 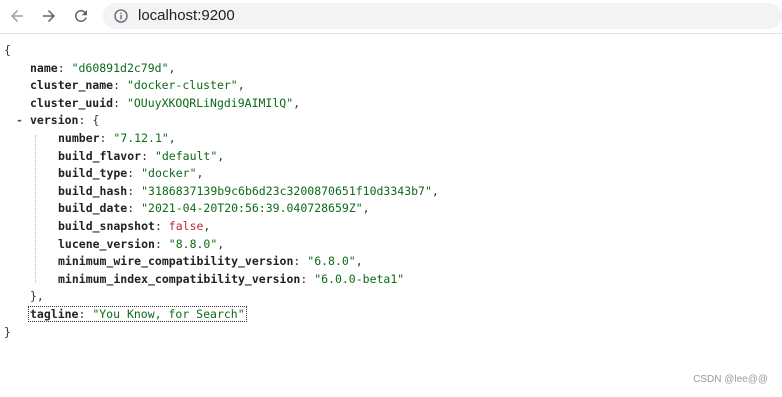 What do you see at coordinates (176, 261) in the screenshot?
I see `json-key: minimum_wire_compatibility_version` at bounding box center [176, 261].